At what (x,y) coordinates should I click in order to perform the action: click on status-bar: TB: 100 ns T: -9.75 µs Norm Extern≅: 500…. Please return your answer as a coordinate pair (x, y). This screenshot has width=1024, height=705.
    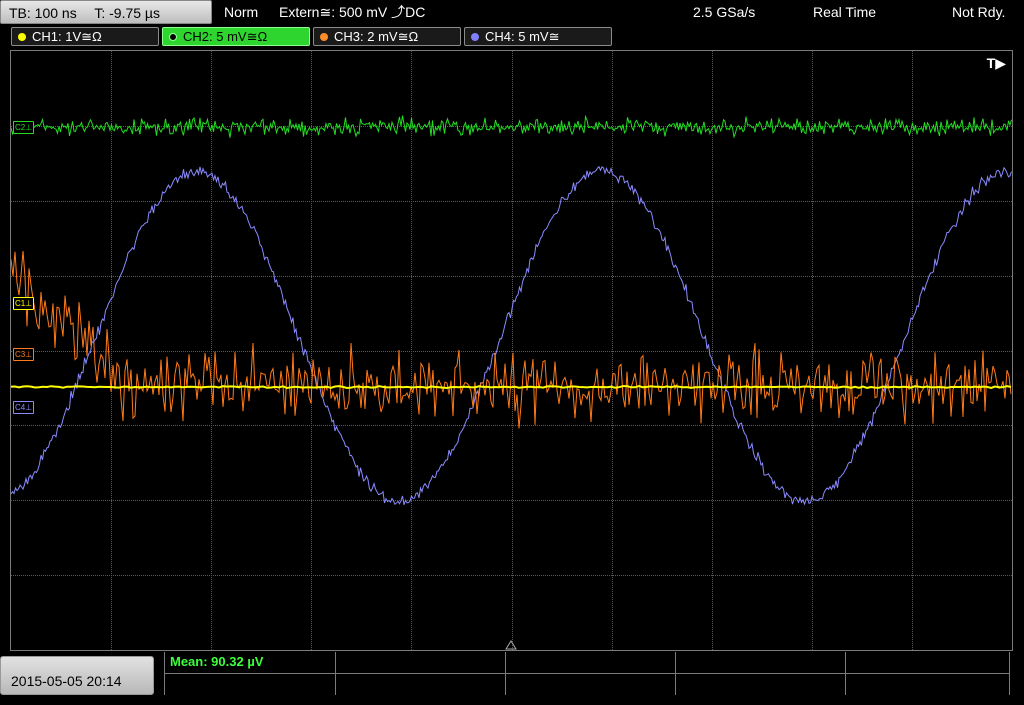
    Looking at the image, I should click on (512, 13).